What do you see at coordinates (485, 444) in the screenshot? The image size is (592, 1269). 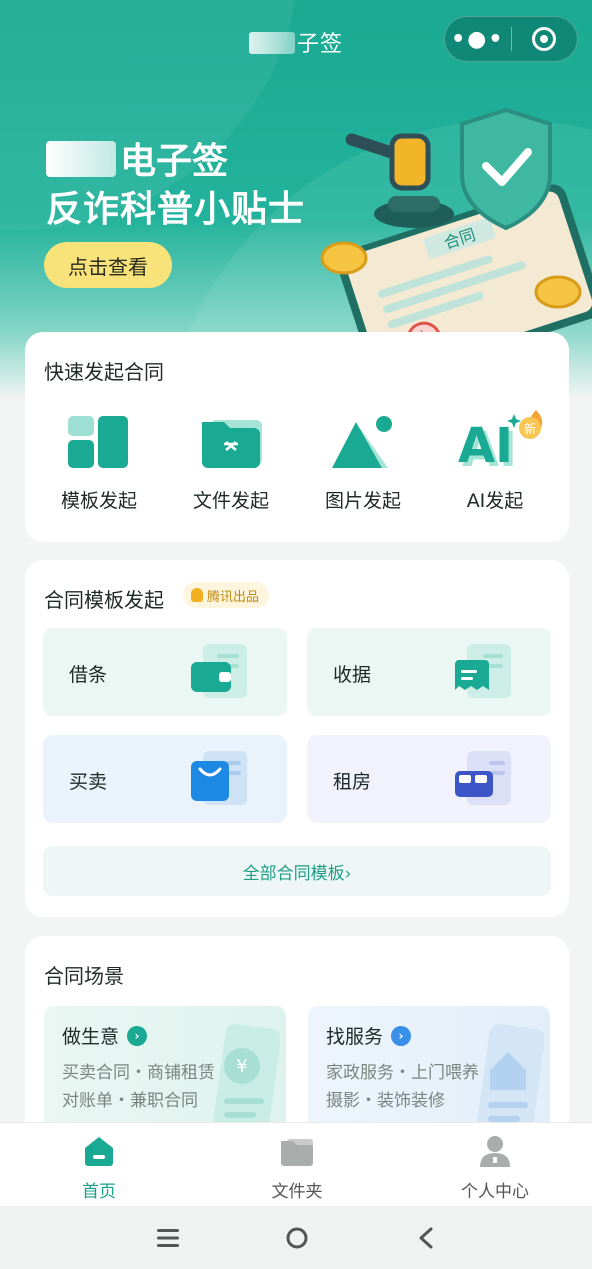 I see `svg-text: AI` at bounding box center [485, 444].